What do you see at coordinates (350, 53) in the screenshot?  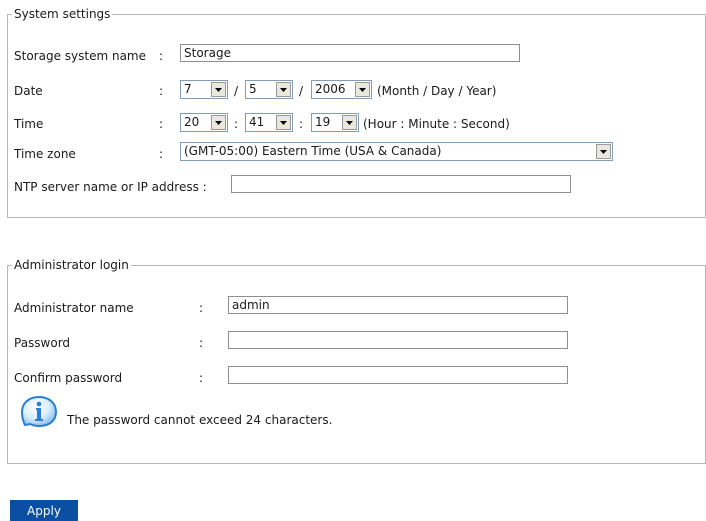 I see `storage-name-input` at bounding box center [350, 53].